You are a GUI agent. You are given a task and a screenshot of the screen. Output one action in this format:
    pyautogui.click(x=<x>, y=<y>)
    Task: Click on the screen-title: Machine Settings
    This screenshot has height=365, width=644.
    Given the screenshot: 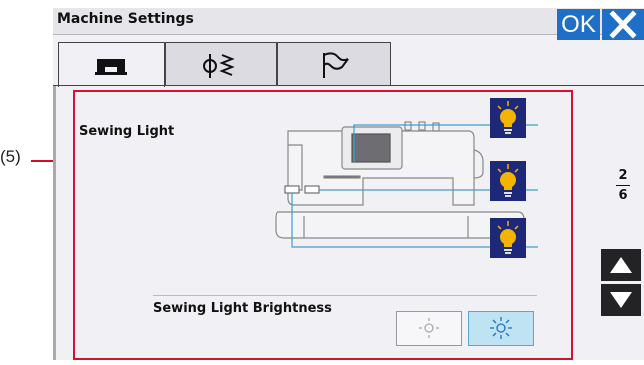 What is the action you would take?
    pyautogui.click(x=125, y=19)
    